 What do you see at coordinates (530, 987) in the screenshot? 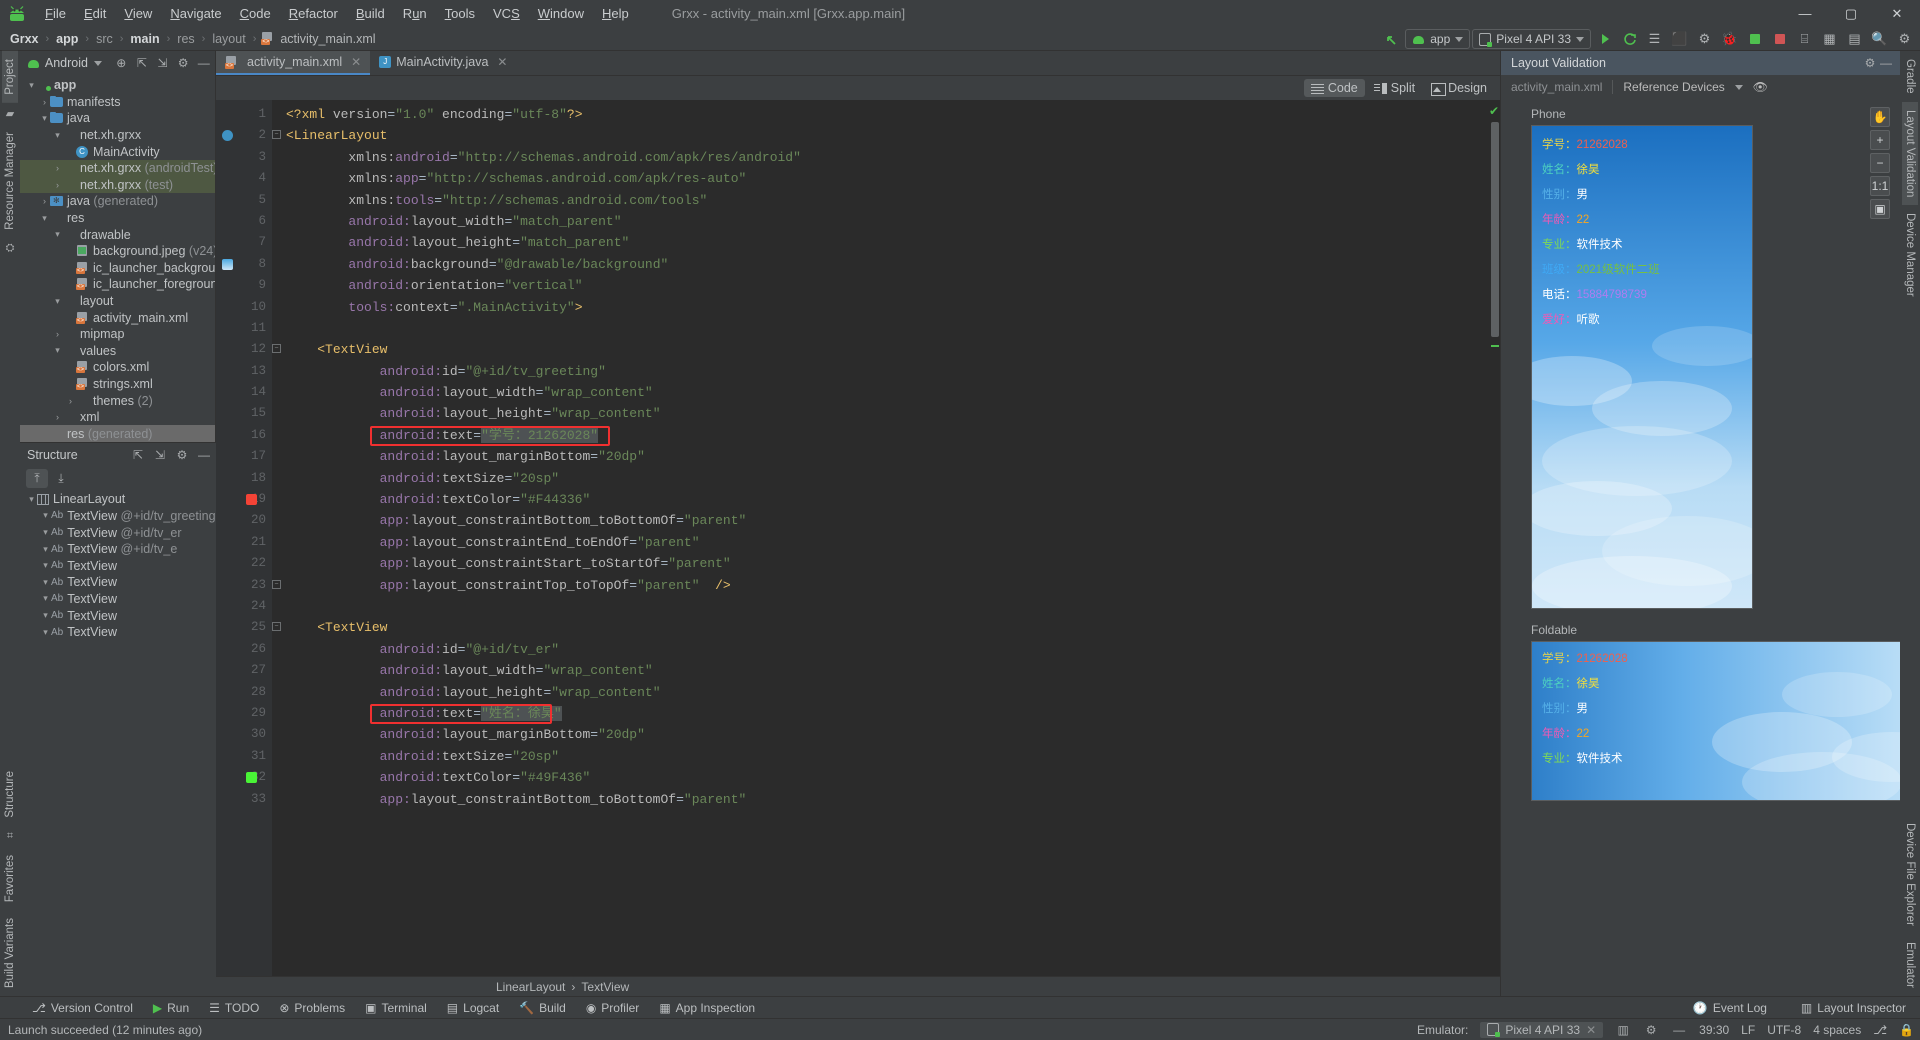
I see `bottom-crumb-linearlayout: LinearLayout` at bounding box center [530, 987].